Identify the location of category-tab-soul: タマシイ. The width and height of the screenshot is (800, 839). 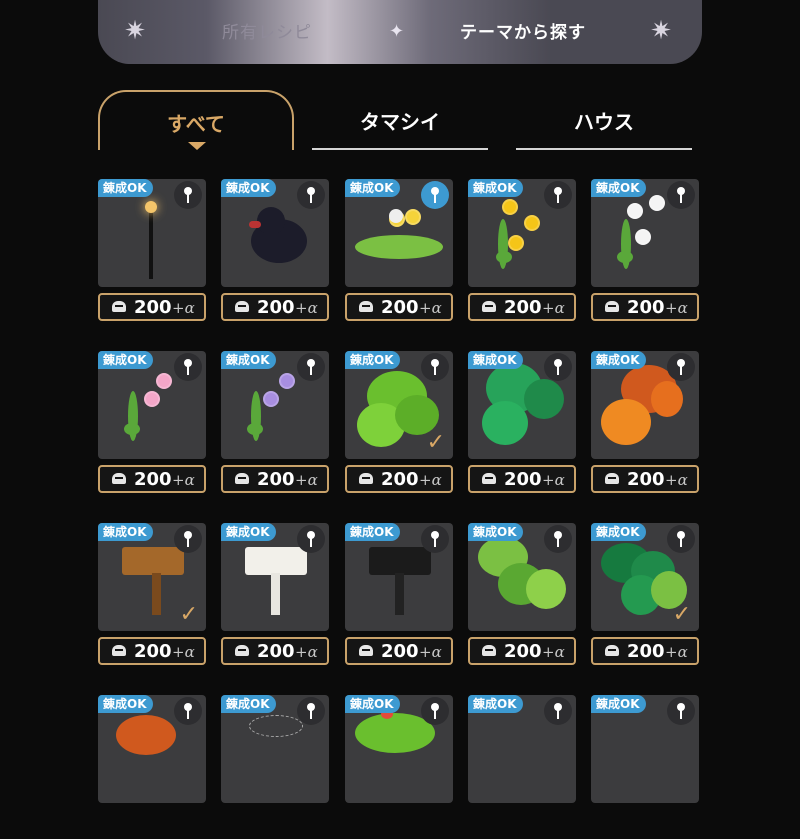
(400, 120).